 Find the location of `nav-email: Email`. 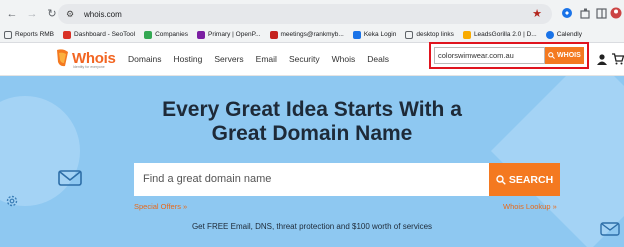

nav-email: Email is located at coordinates (266, 59).